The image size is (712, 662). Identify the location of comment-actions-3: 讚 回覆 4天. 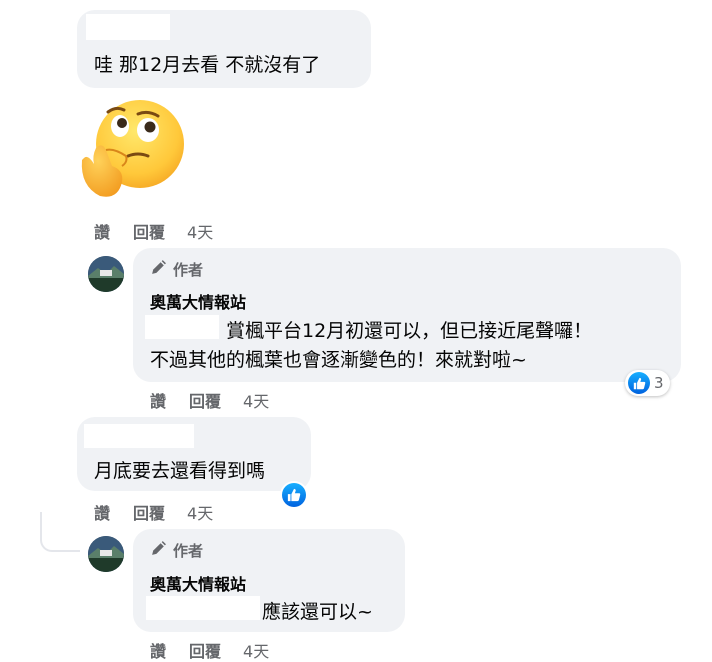
(153, 512).